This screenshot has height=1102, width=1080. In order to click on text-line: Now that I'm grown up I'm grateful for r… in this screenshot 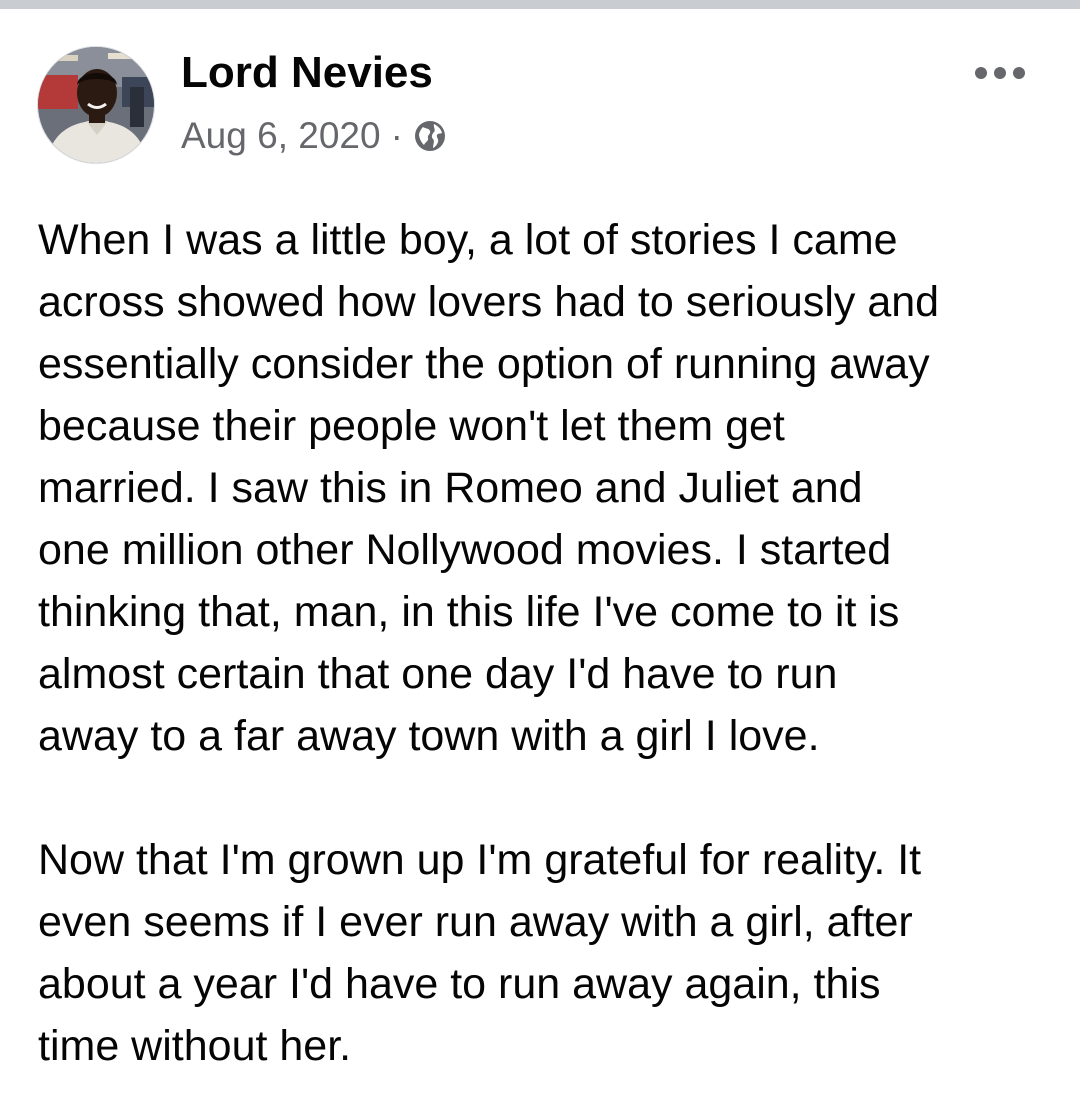, I will do `click(480, 860)`.